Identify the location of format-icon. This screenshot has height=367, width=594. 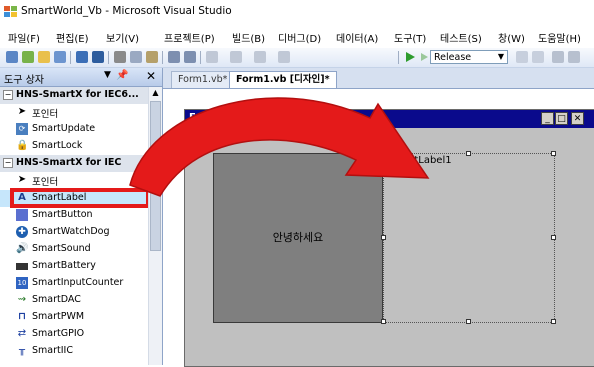
(190, 57).